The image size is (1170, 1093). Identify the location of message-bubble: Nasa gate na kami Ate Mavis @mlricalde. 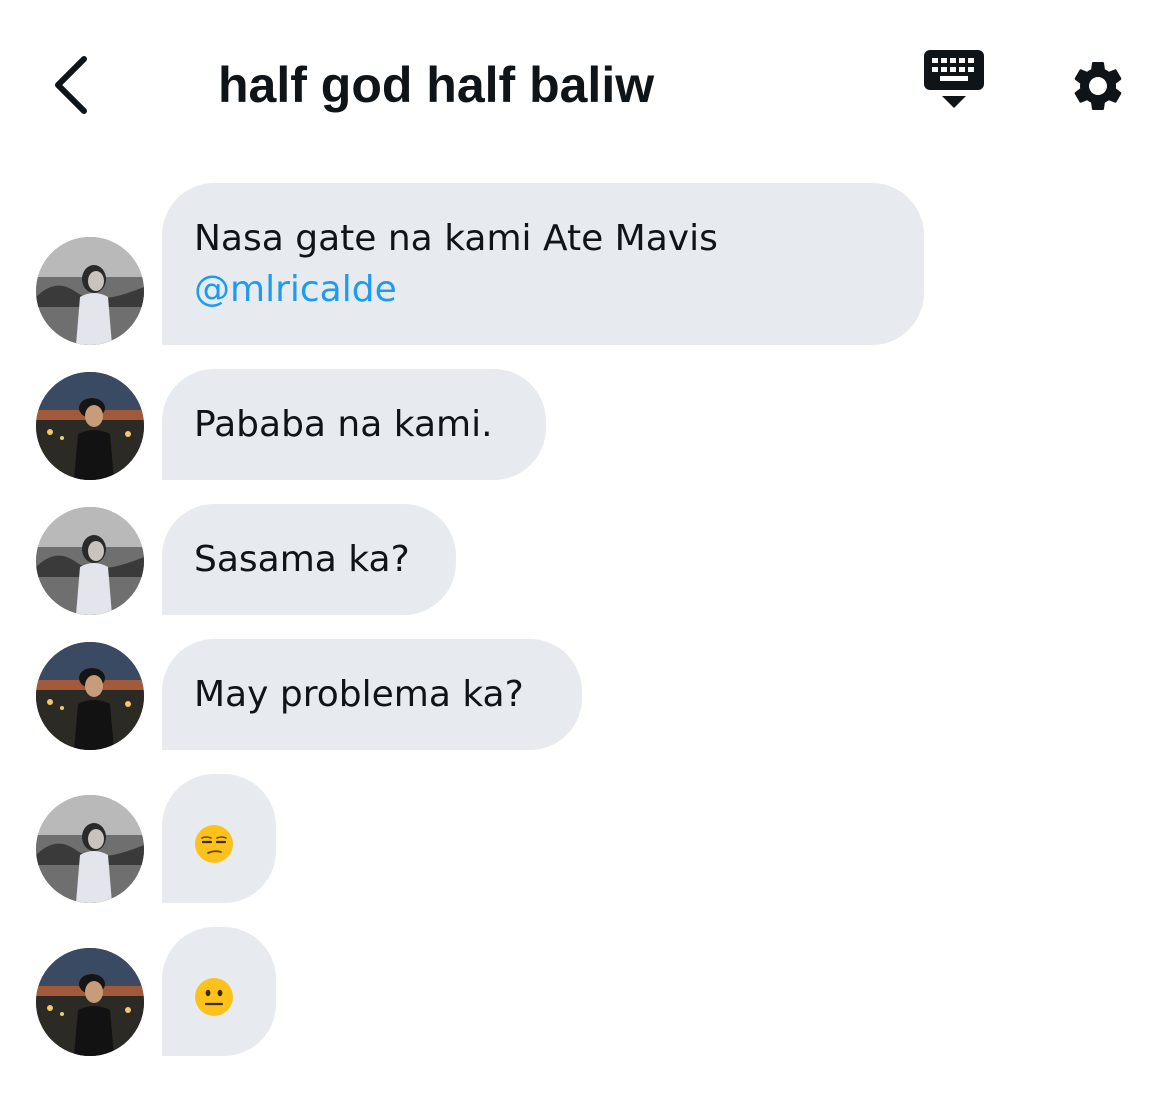
(543, 264).